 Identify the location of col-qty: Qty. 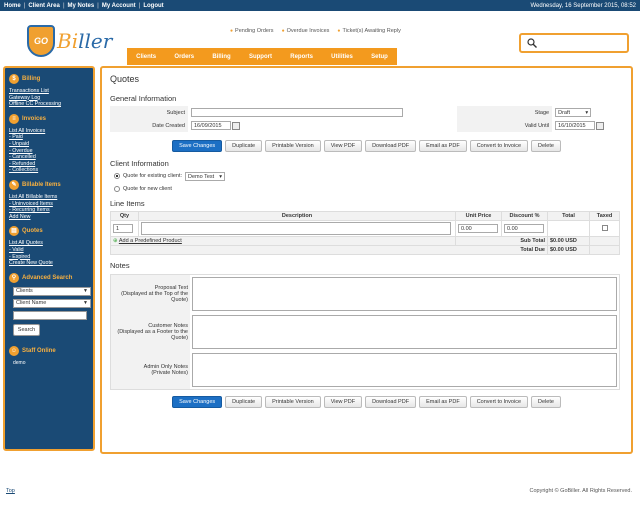
(124, 216).